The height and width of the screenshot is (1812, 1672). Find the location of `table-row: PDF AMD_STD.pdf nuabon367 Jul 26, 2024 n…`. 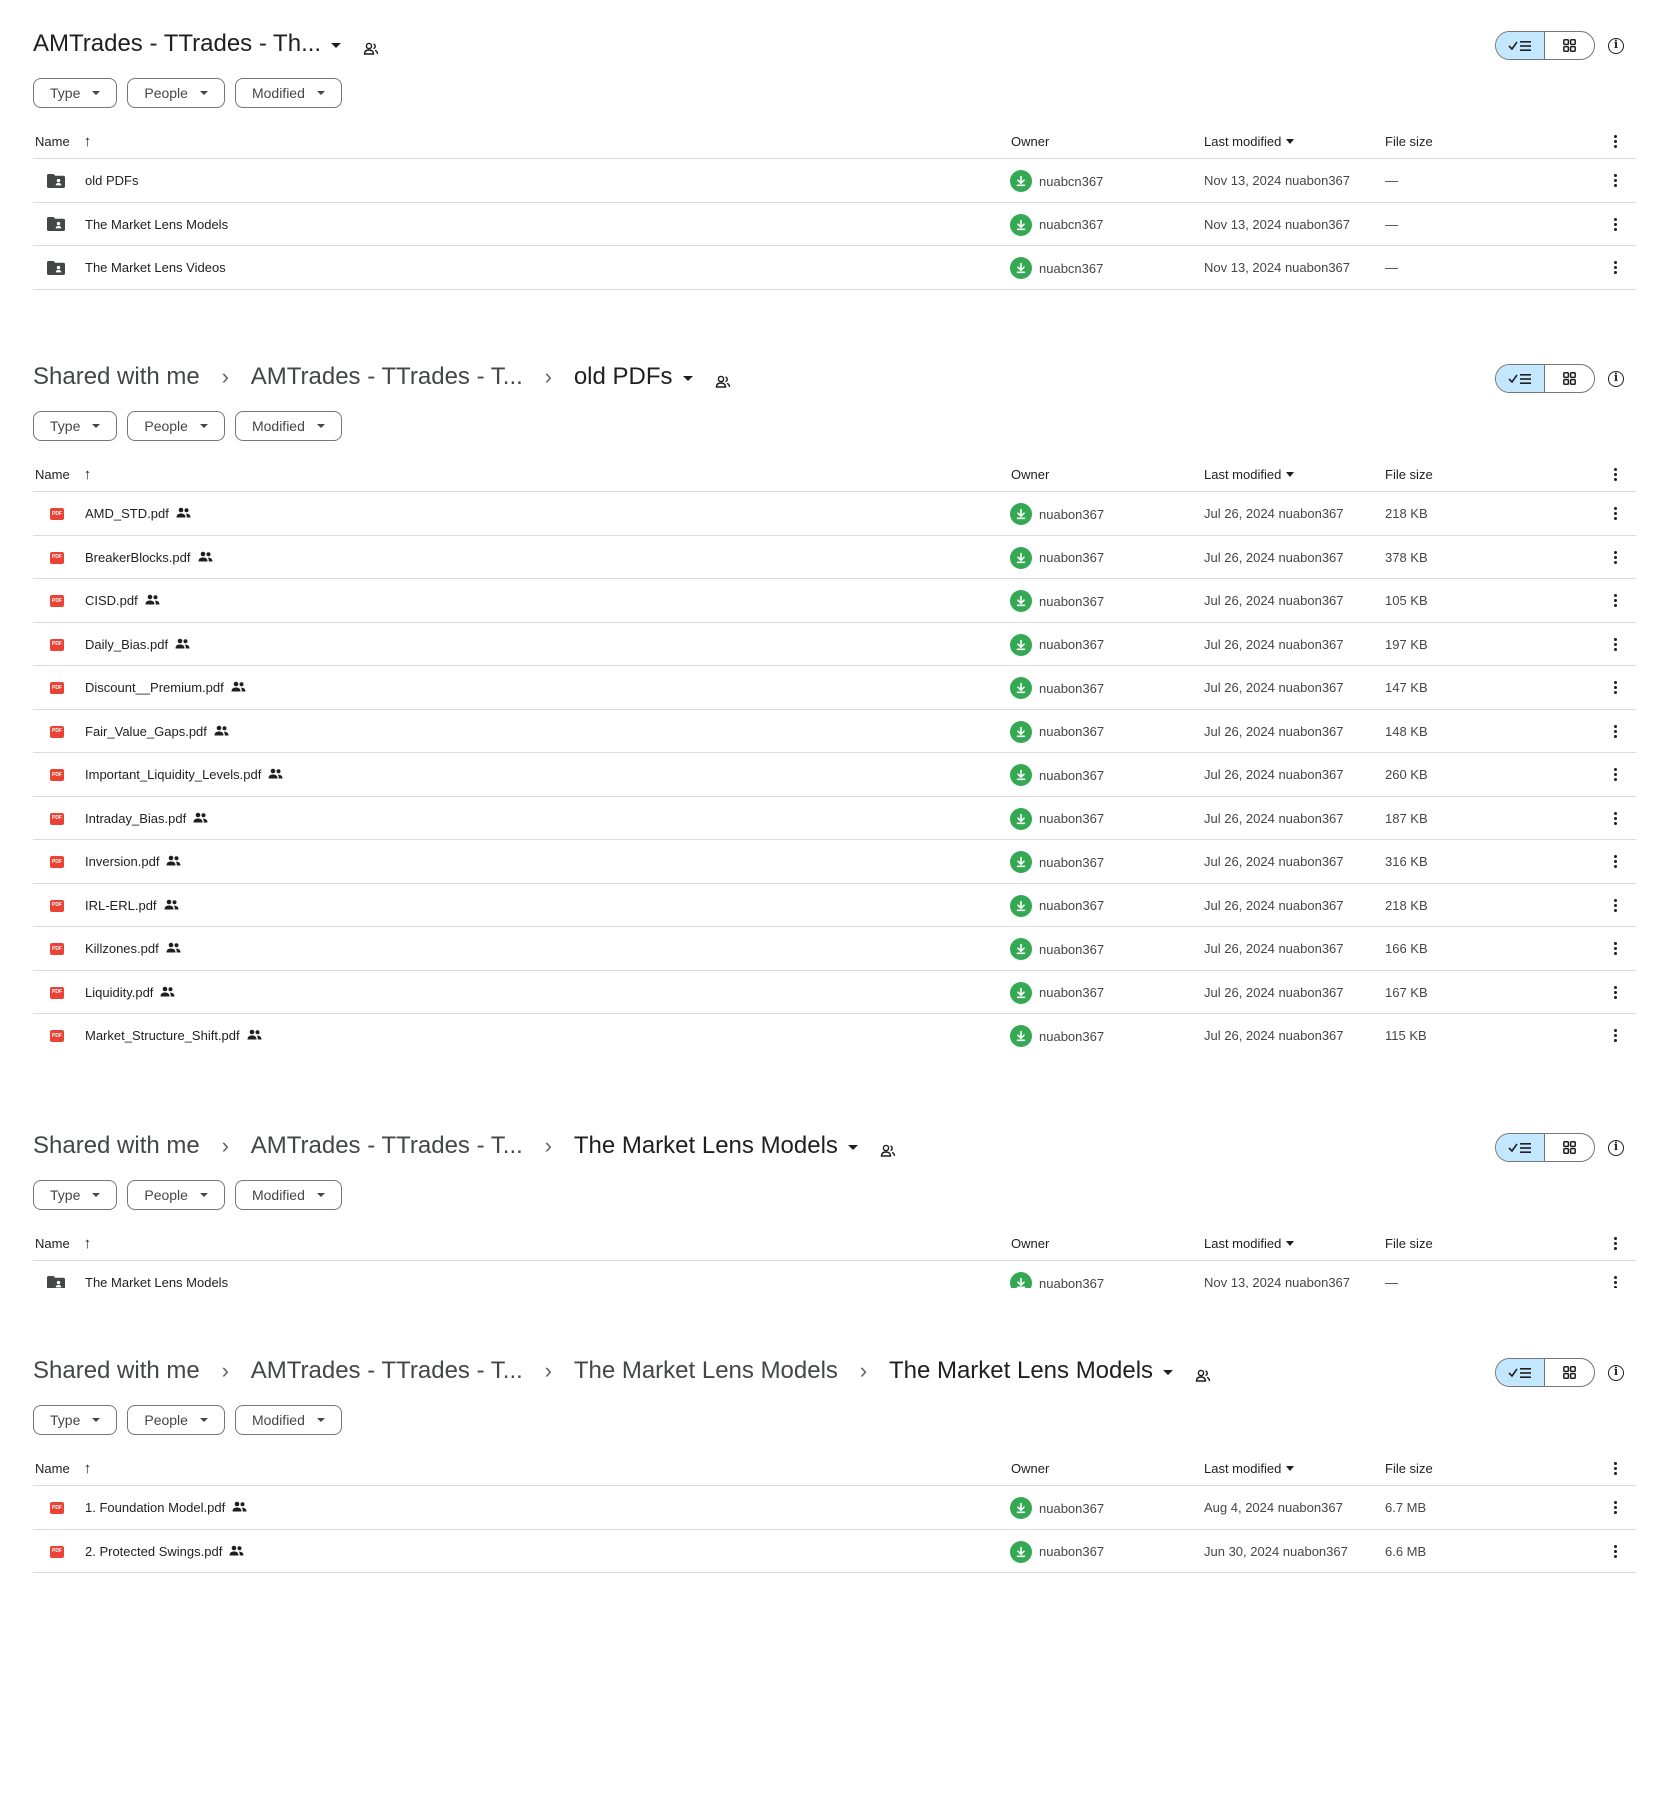

table-row: PDF AMD_STD.pdf nuabon367 Jul 26, 2024 n… is located at coordinates (834, 514).